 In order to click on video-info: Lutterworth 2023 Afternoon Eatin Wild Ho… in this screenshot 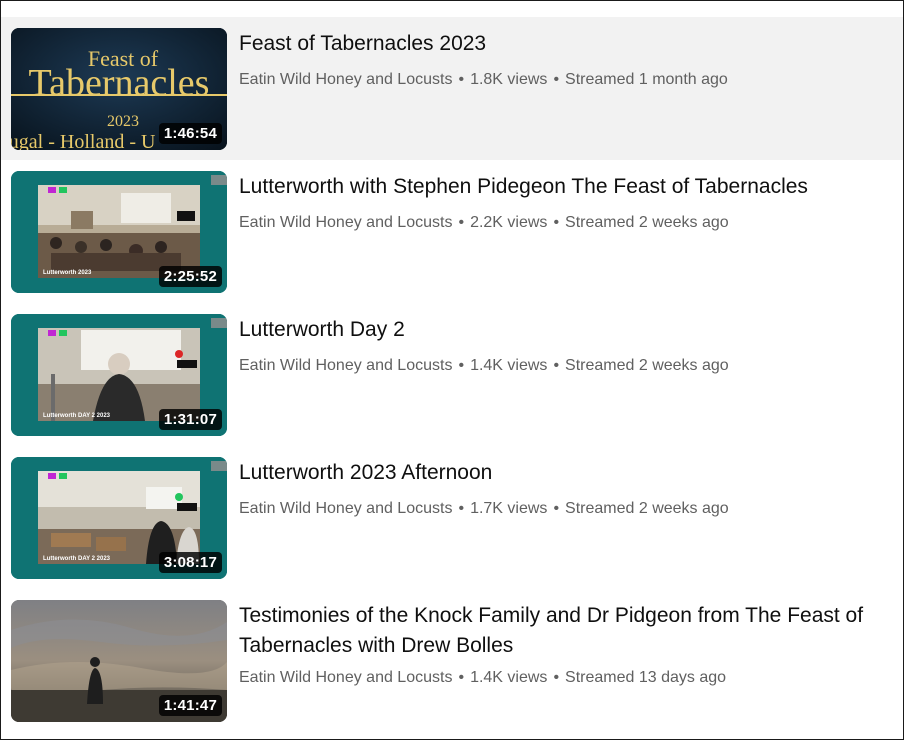, I will do `click(565, 488)`.